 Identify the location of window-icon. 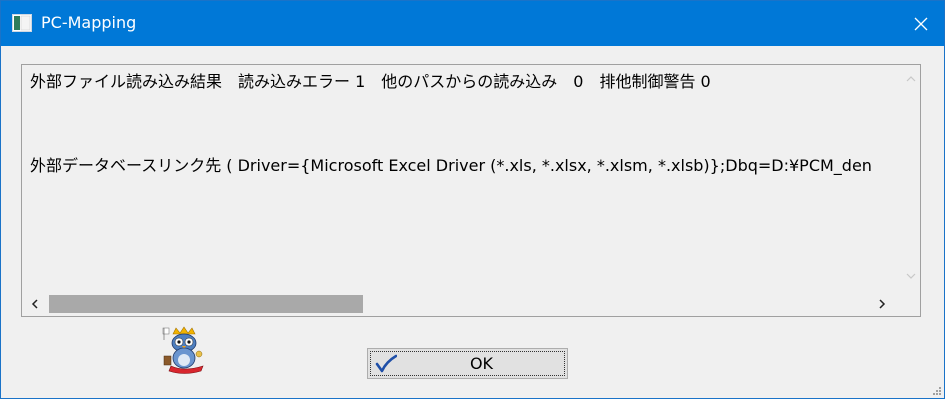
(22, 23).